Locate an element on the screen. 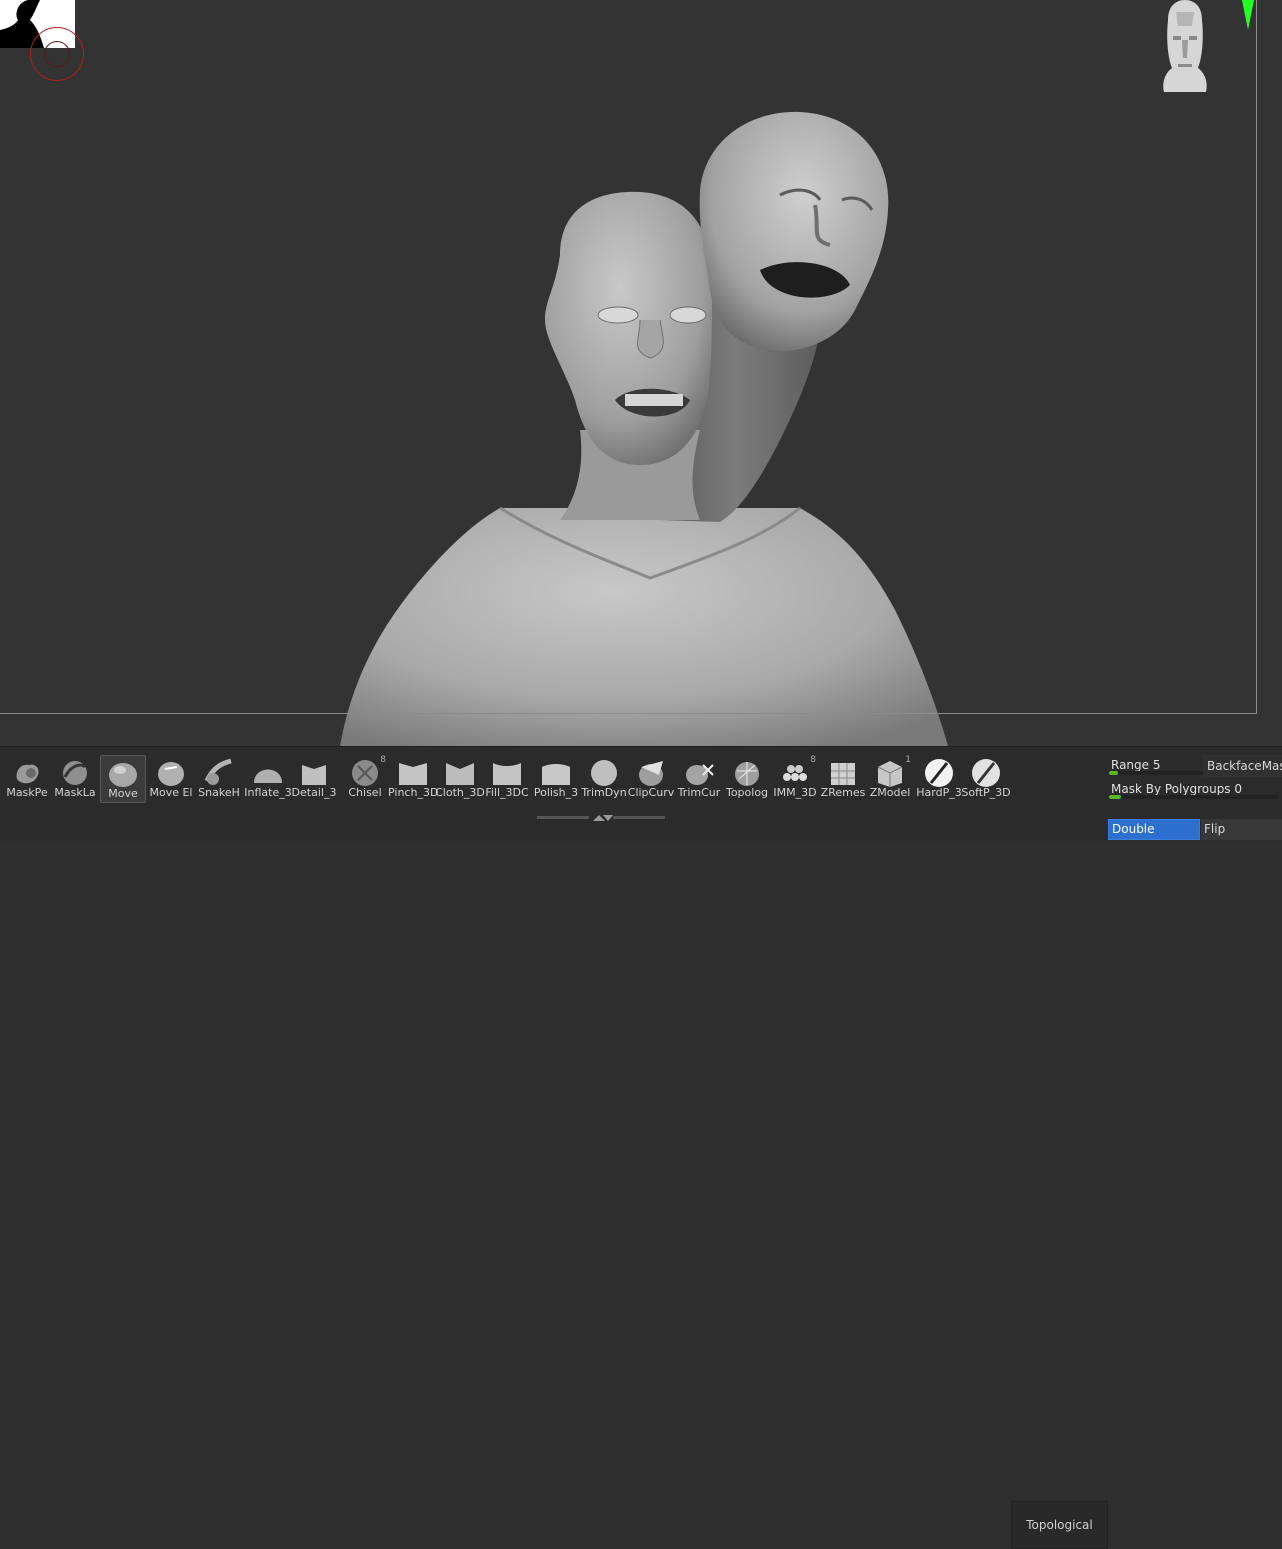 This screenshot has height=1549, width=1282. brush-label: Polish_3 is located at coordinates (556, 792).